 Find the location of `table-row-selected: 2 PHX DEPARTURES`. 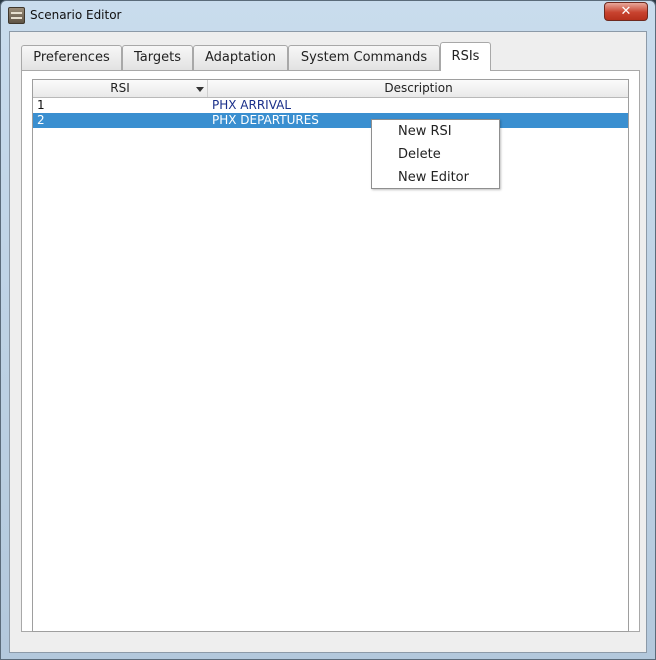

table-row-selected: 2 PHX DEPARTURES is located at coordinates (330, 120).